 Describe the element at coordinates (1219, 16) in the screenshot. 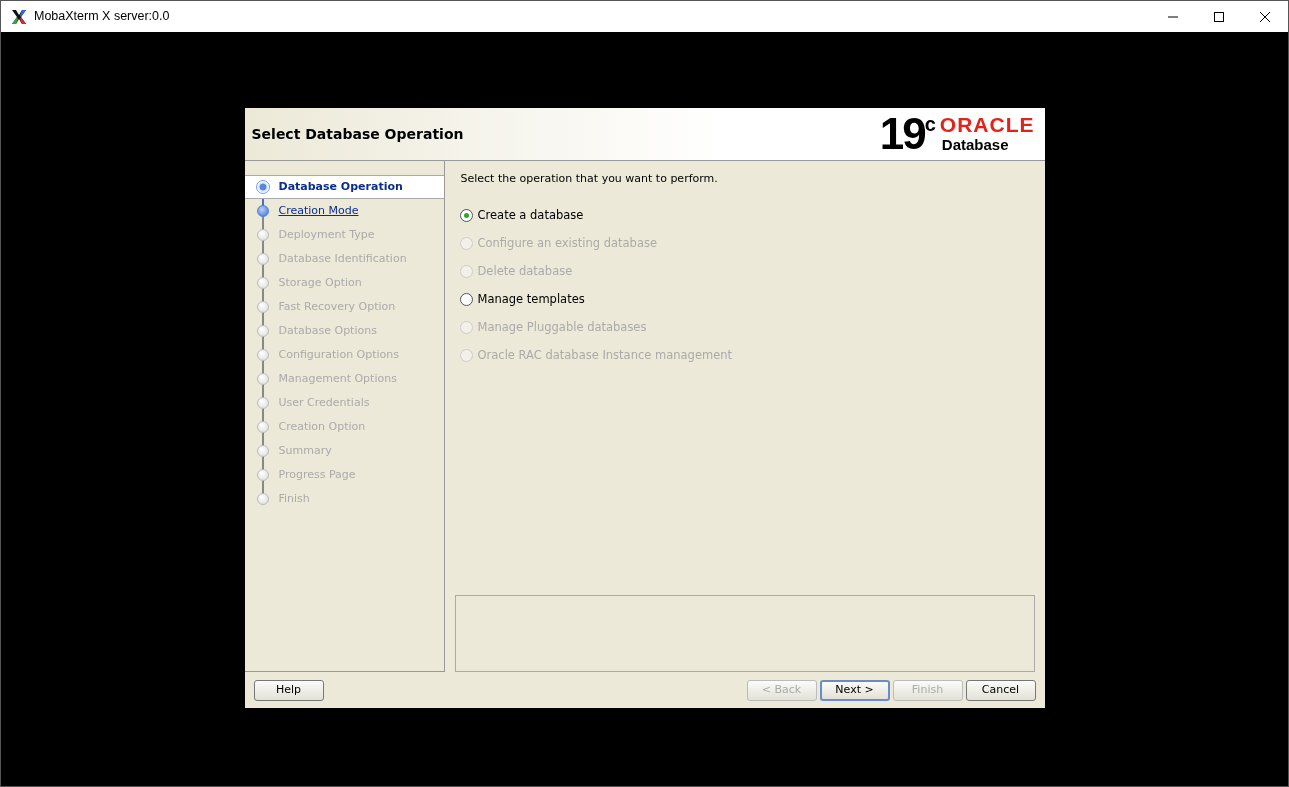

I see `maximize-icon` at that location.